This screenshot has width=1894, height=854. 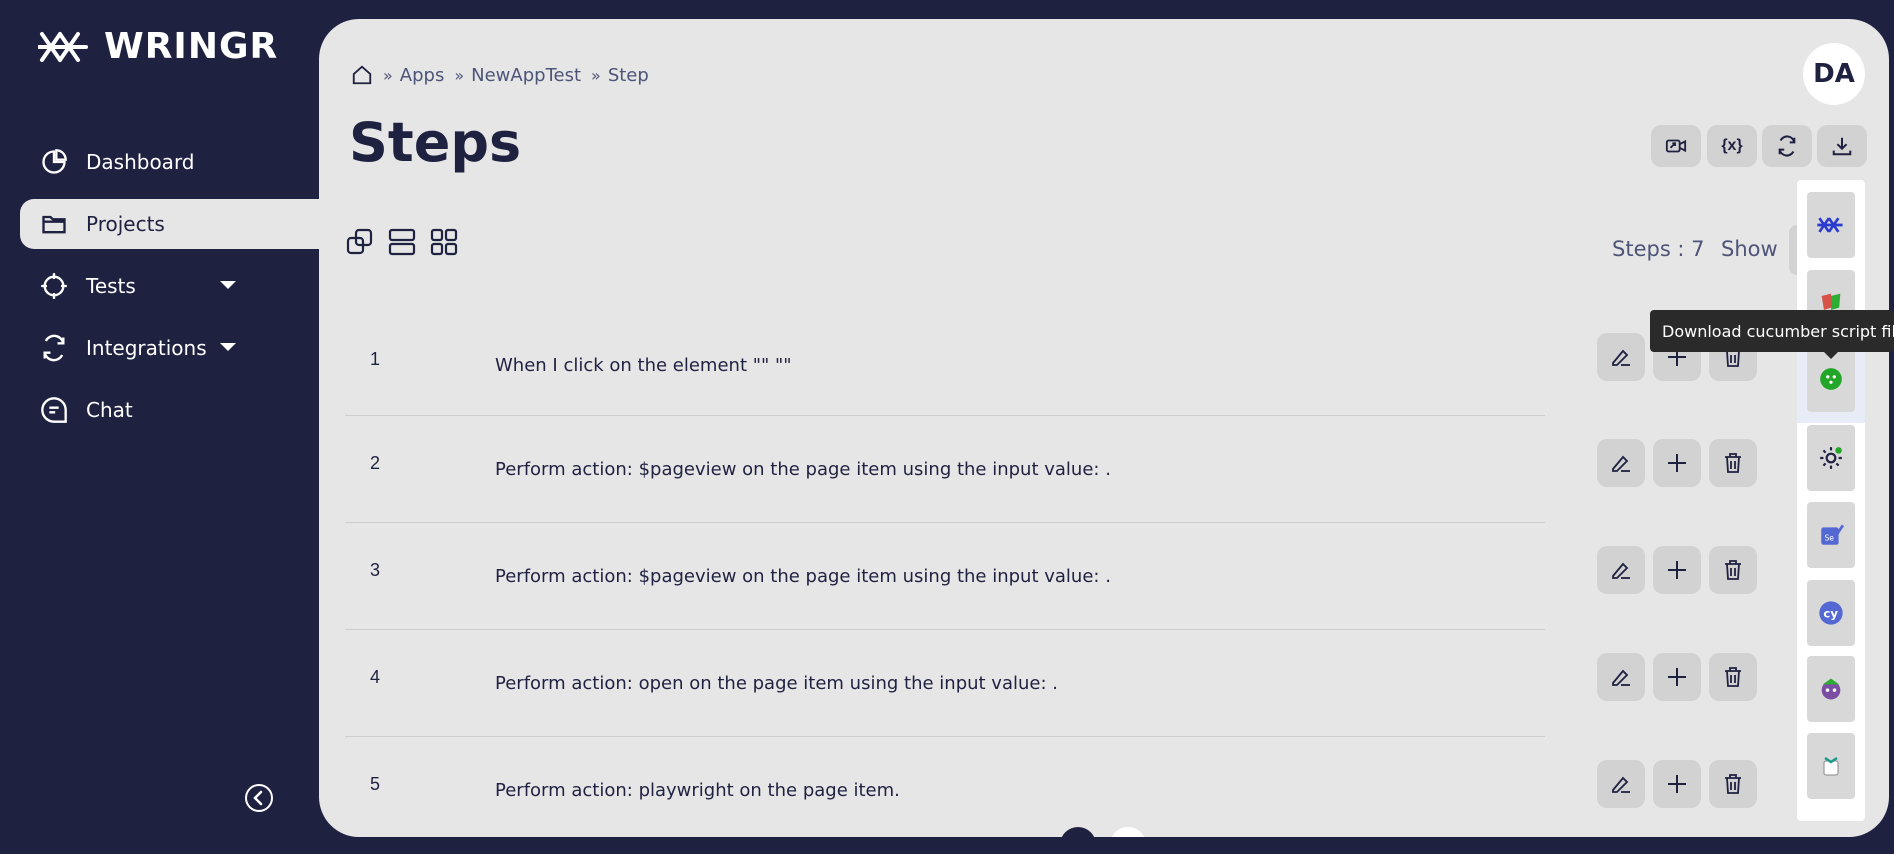 I want to click on breadcrumb: ›› Apps ›› NewAppTest ›› Step, so click(x=500, y=75).